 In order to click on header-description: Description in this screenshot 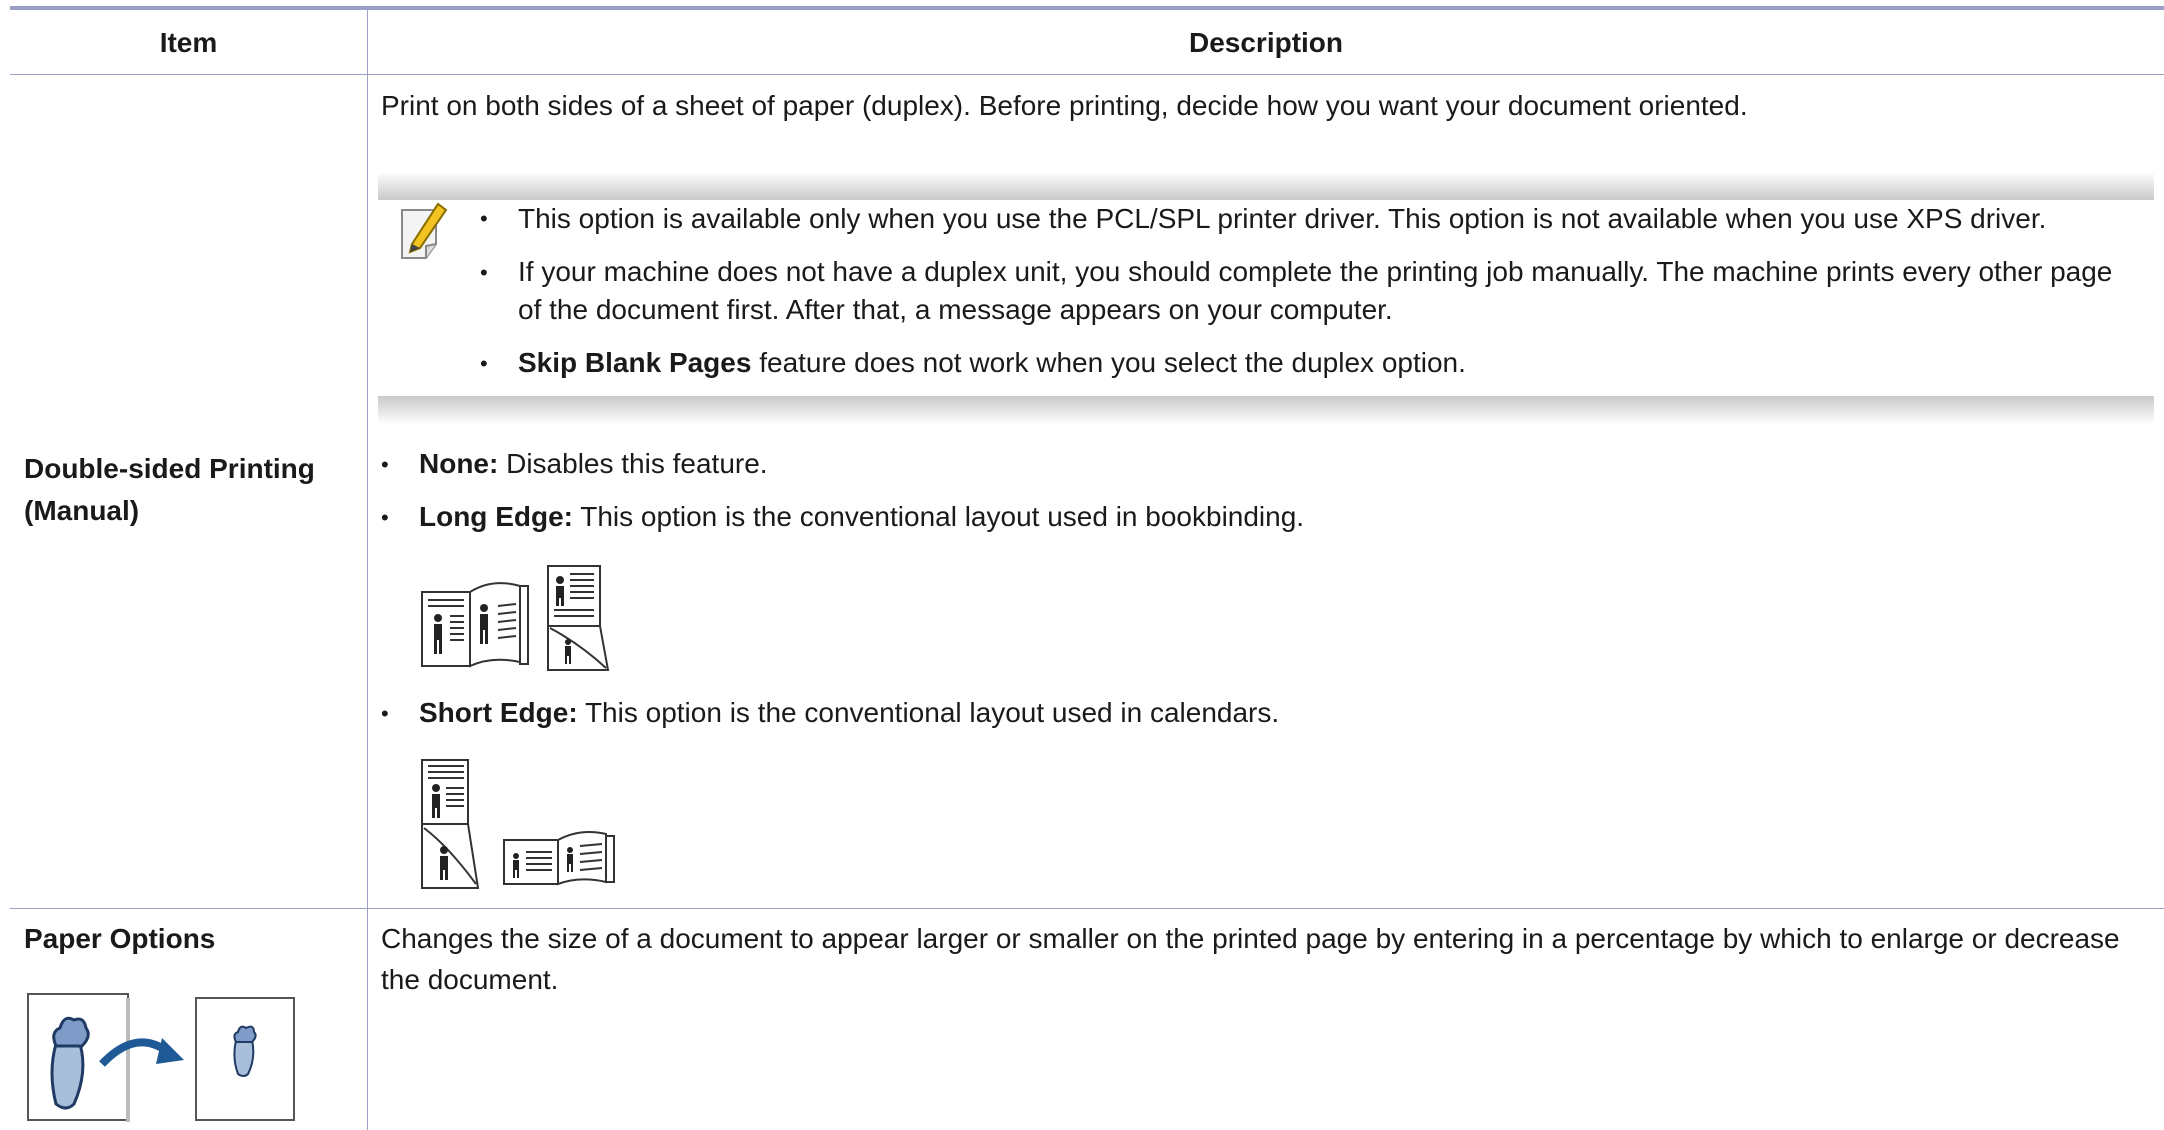, I will do `click(1266, 42)`.